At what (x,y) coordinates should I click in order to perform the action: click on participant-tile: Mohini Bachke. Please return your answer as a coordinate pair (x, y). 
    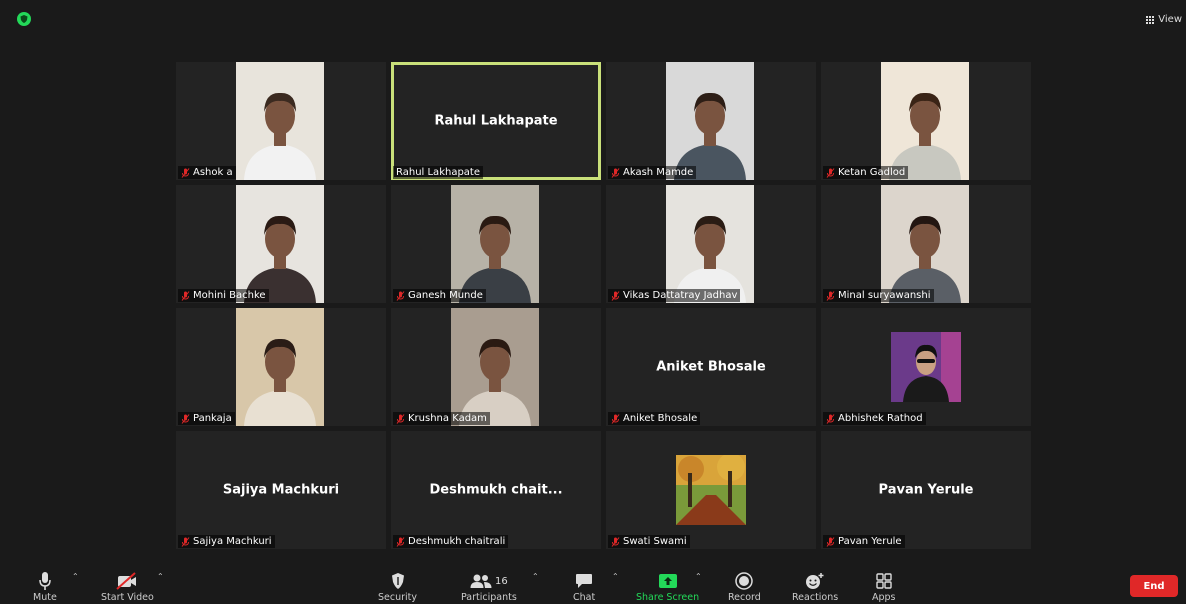
    Looking at the image, I should click on (281, 244).